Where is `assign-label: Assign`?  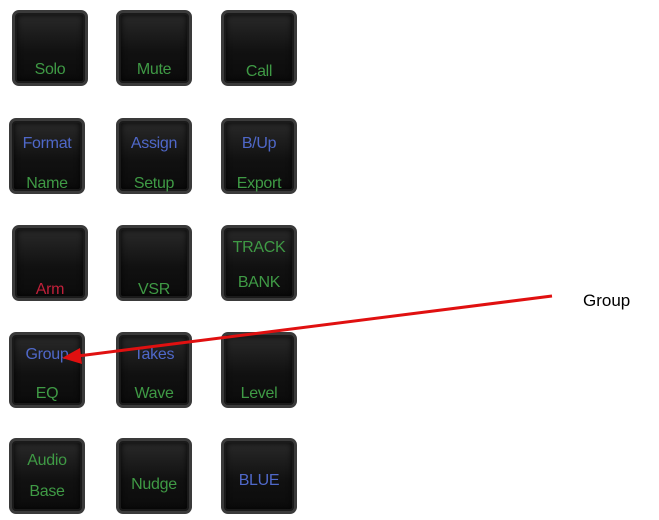
assign-label: Assign is located at coordinates (154, 143).